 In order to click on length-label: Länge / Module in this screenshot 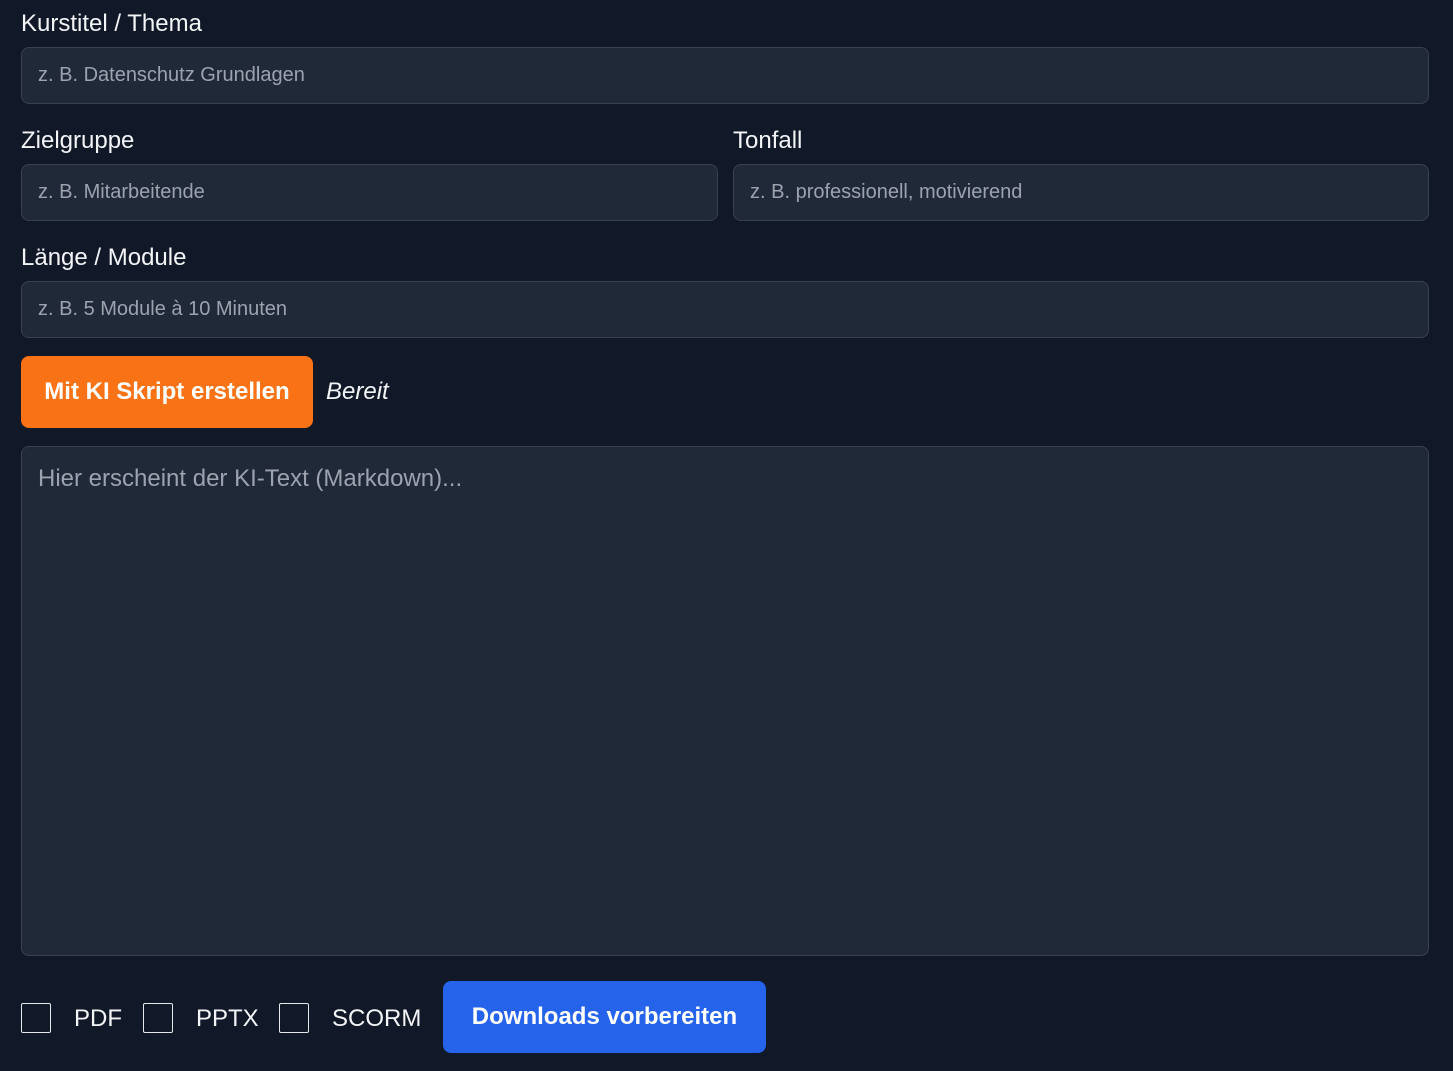, I will do `click(104, 257)`.